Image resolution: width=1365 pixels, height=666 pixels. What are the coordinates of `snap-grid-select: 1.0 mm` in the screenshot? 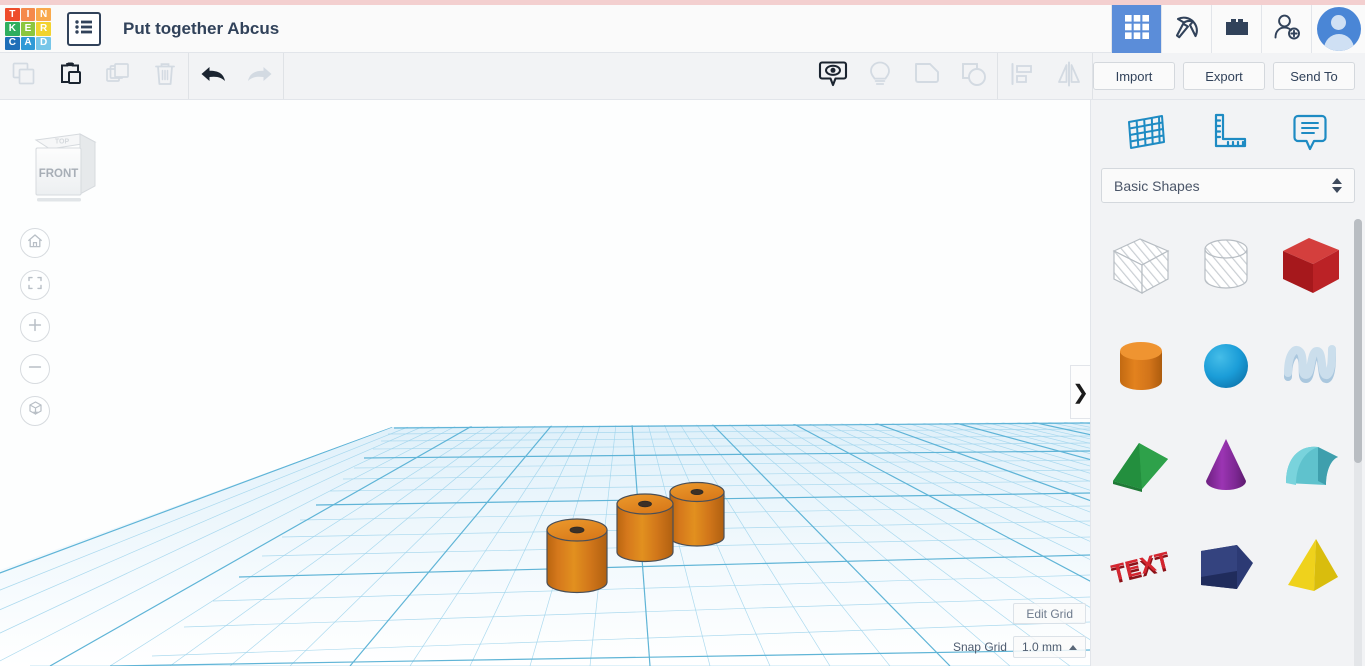 It's located at (1049, 647).